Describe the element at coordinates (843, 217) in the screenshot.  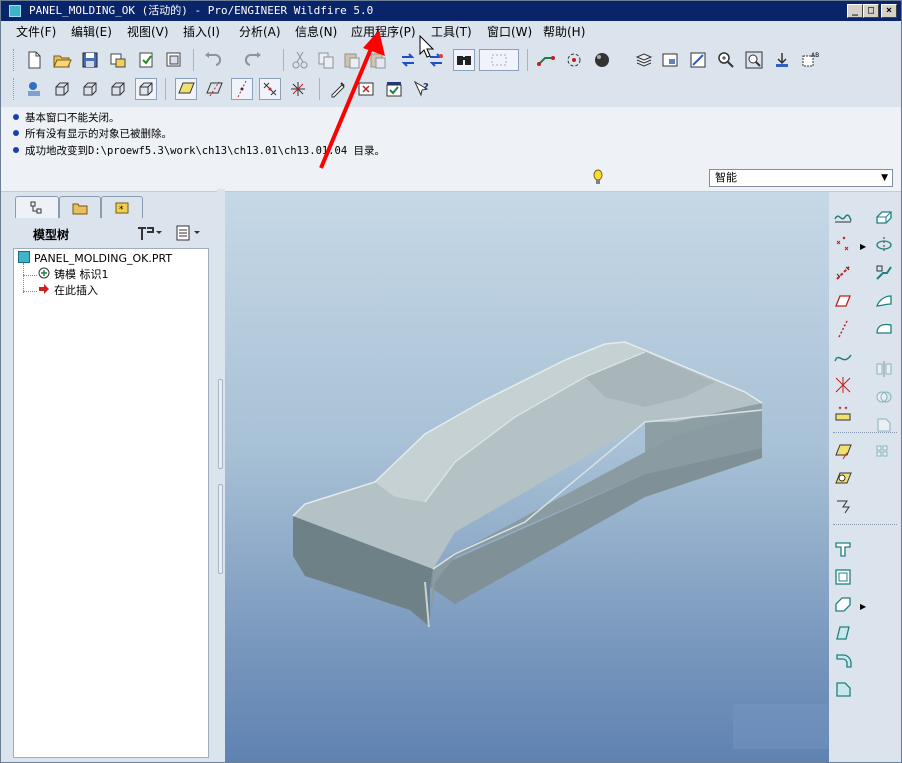
I see `sketched-curve-icon` at that location.